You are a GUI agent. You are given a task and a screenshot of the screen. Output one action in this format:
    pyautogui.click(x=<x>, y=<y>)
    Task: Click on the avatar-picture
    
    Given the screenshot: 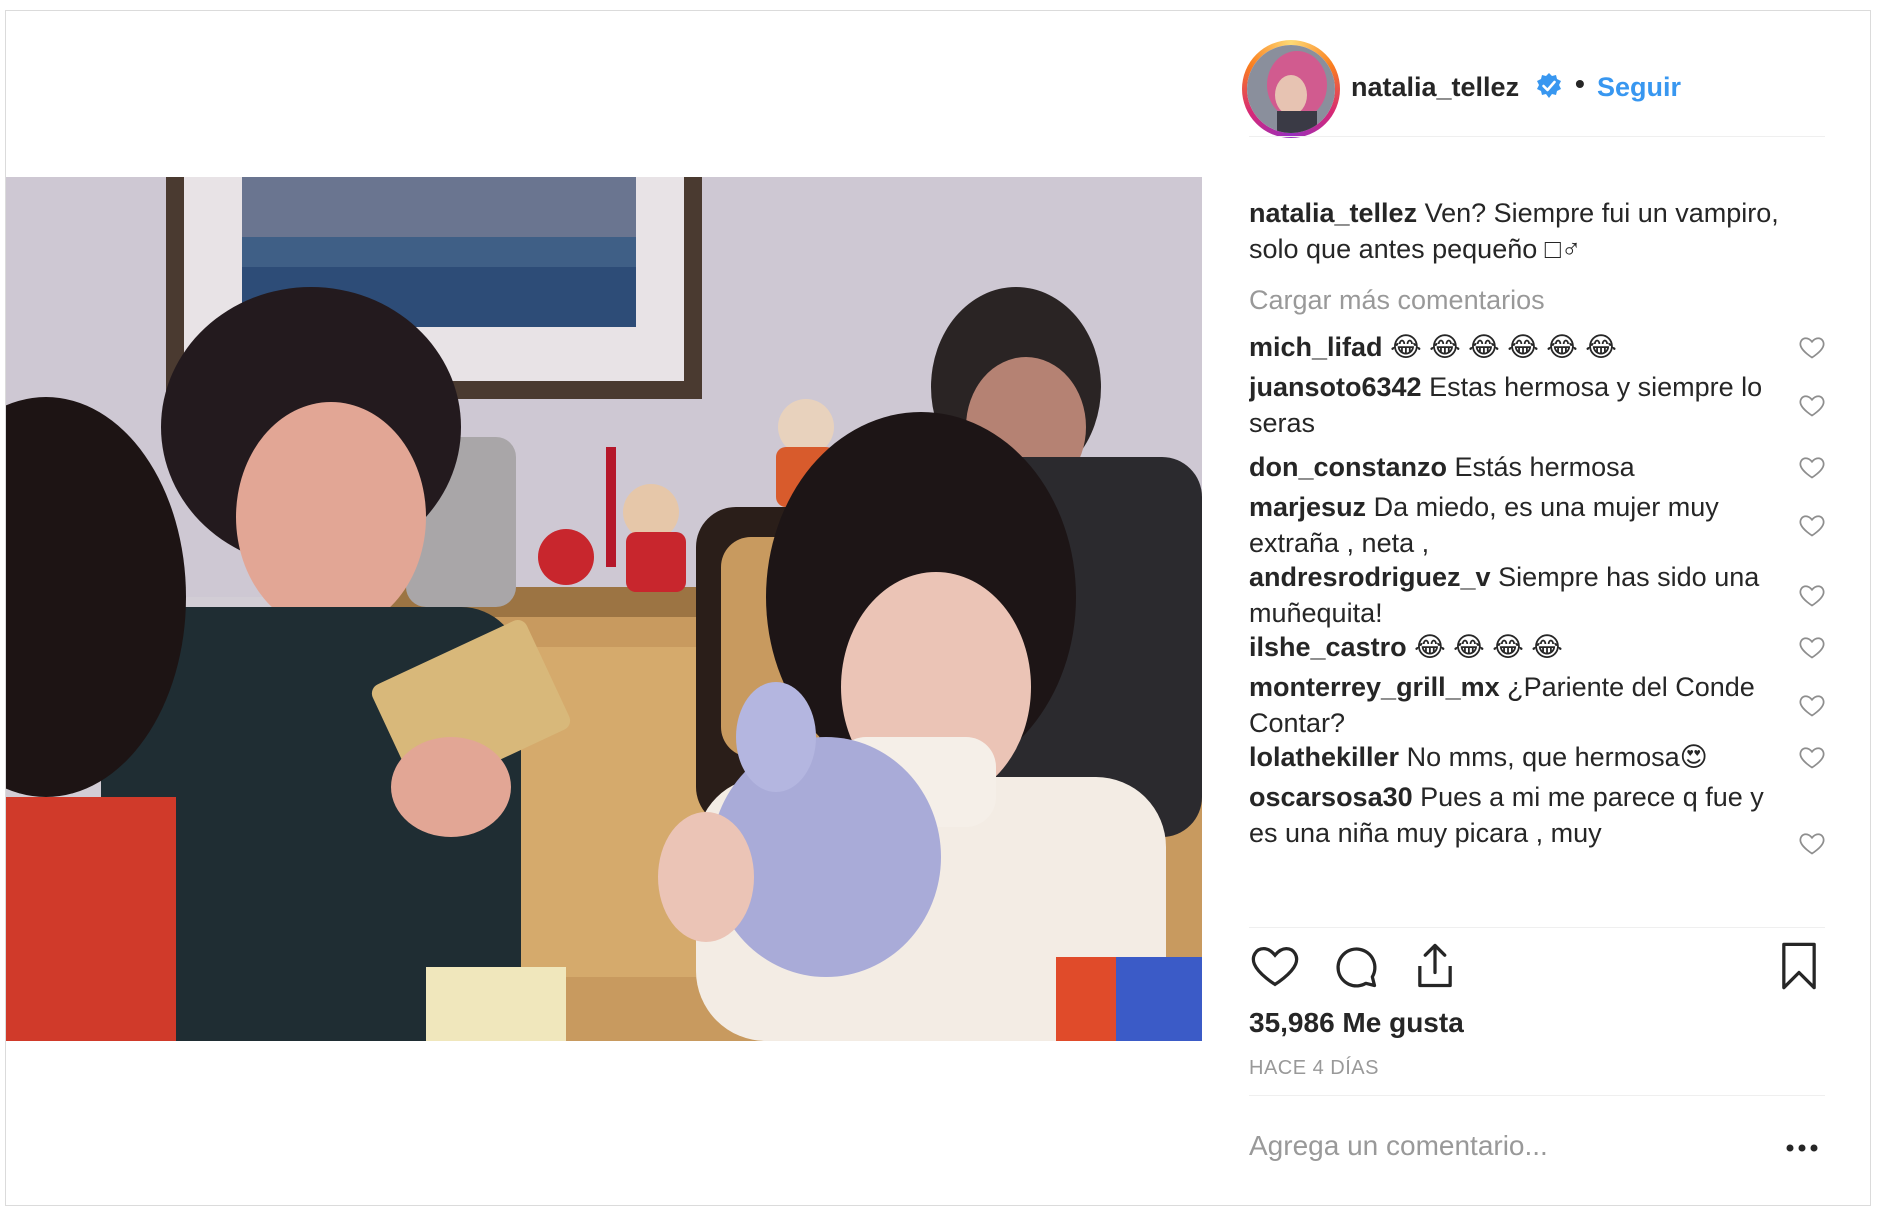 What is the action you would take?
    pyautogui.click(x=1291, y=89)
    